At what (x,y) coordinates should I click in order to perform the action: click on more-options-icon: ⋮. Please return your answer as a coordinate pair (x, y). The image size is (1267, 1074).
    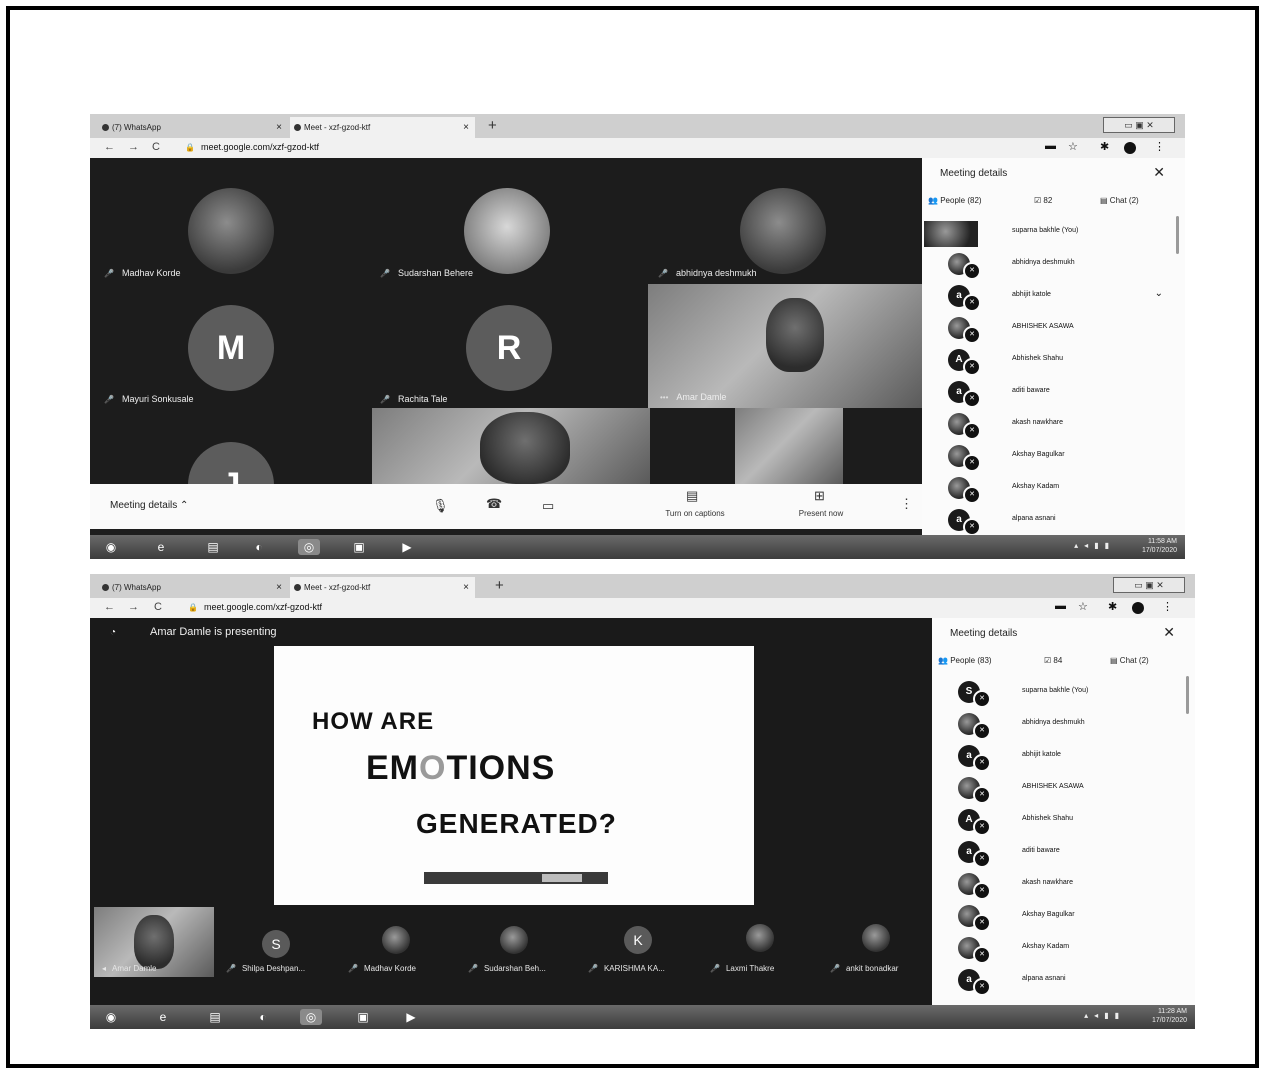
    Looking at the image, I should click on (906, 504).